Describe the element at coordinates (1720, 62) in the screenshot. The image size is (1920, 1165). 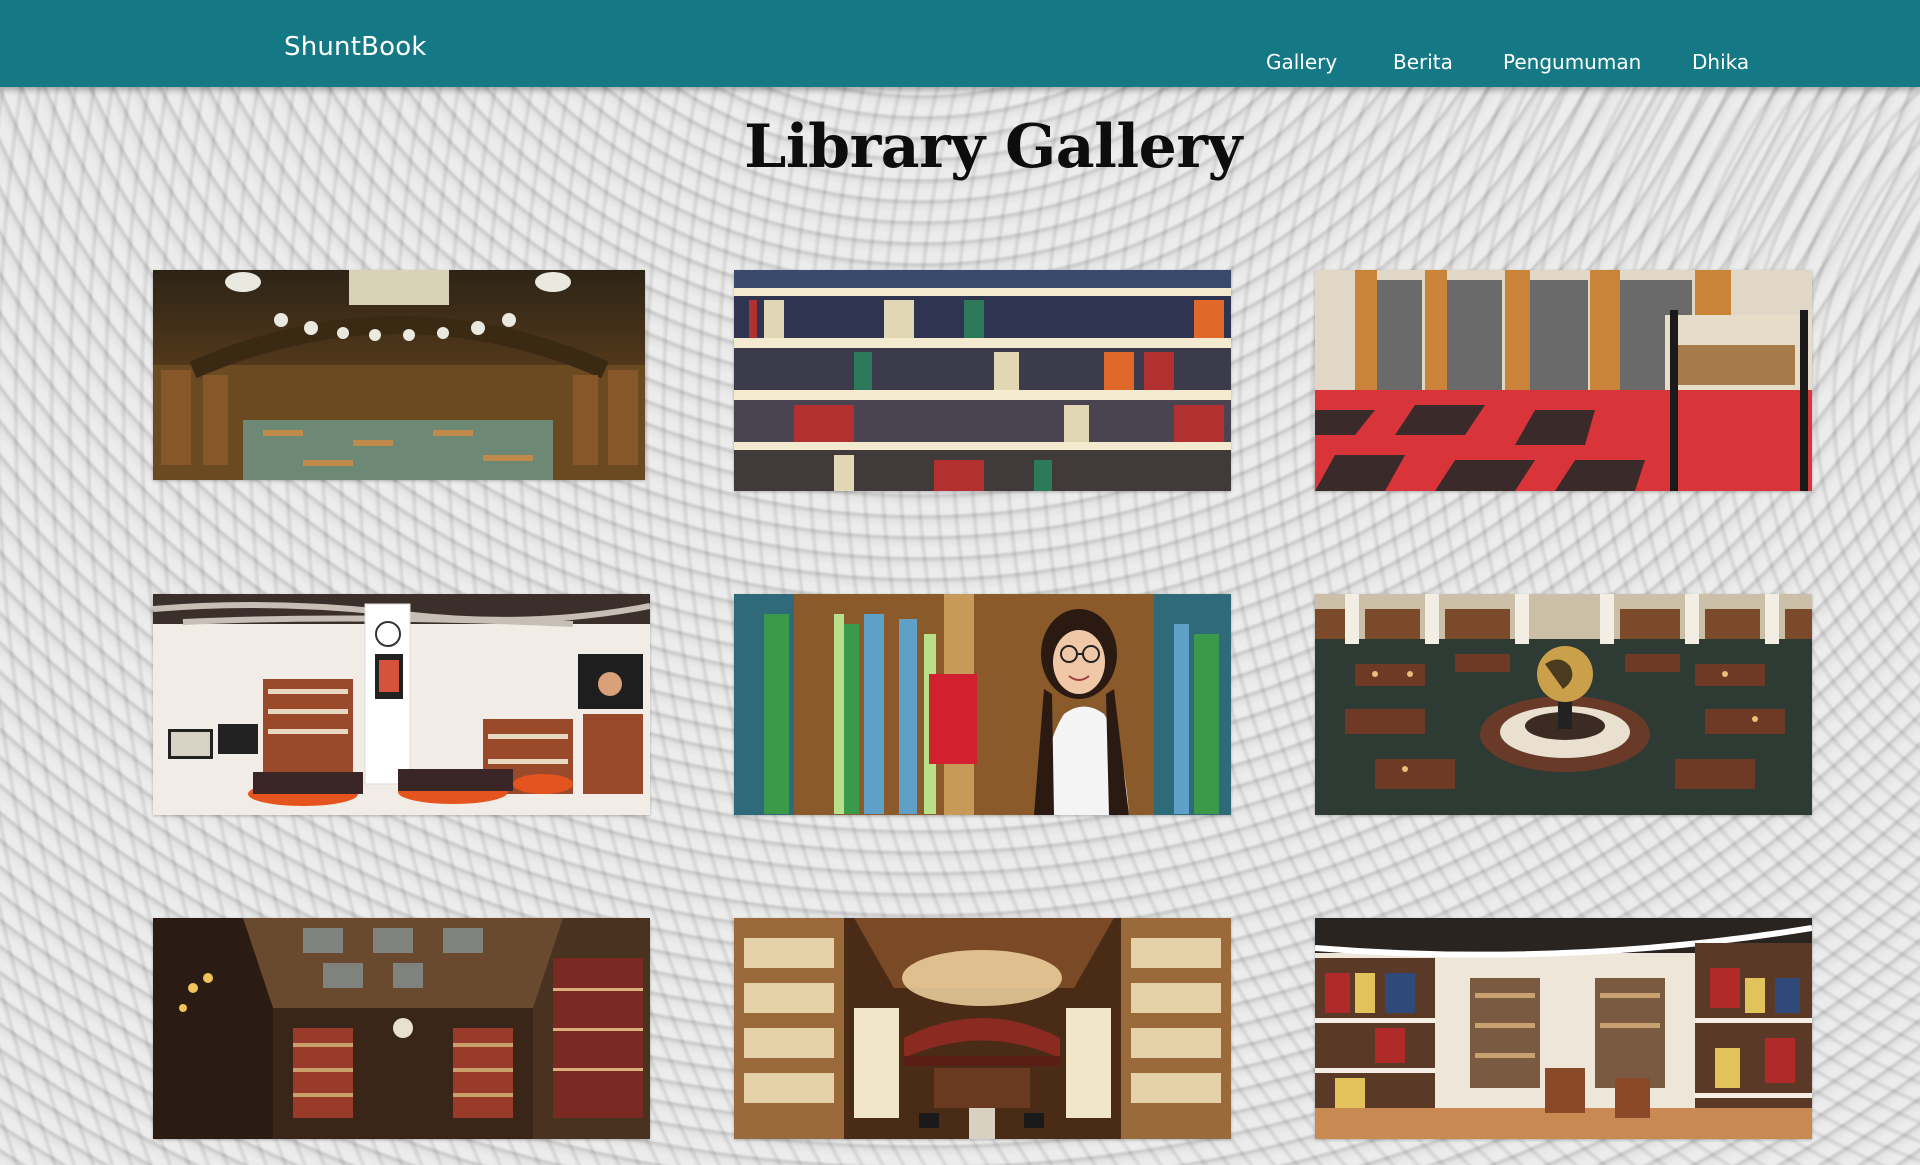
I see `nav-link-dhika: Dhika` at that location.